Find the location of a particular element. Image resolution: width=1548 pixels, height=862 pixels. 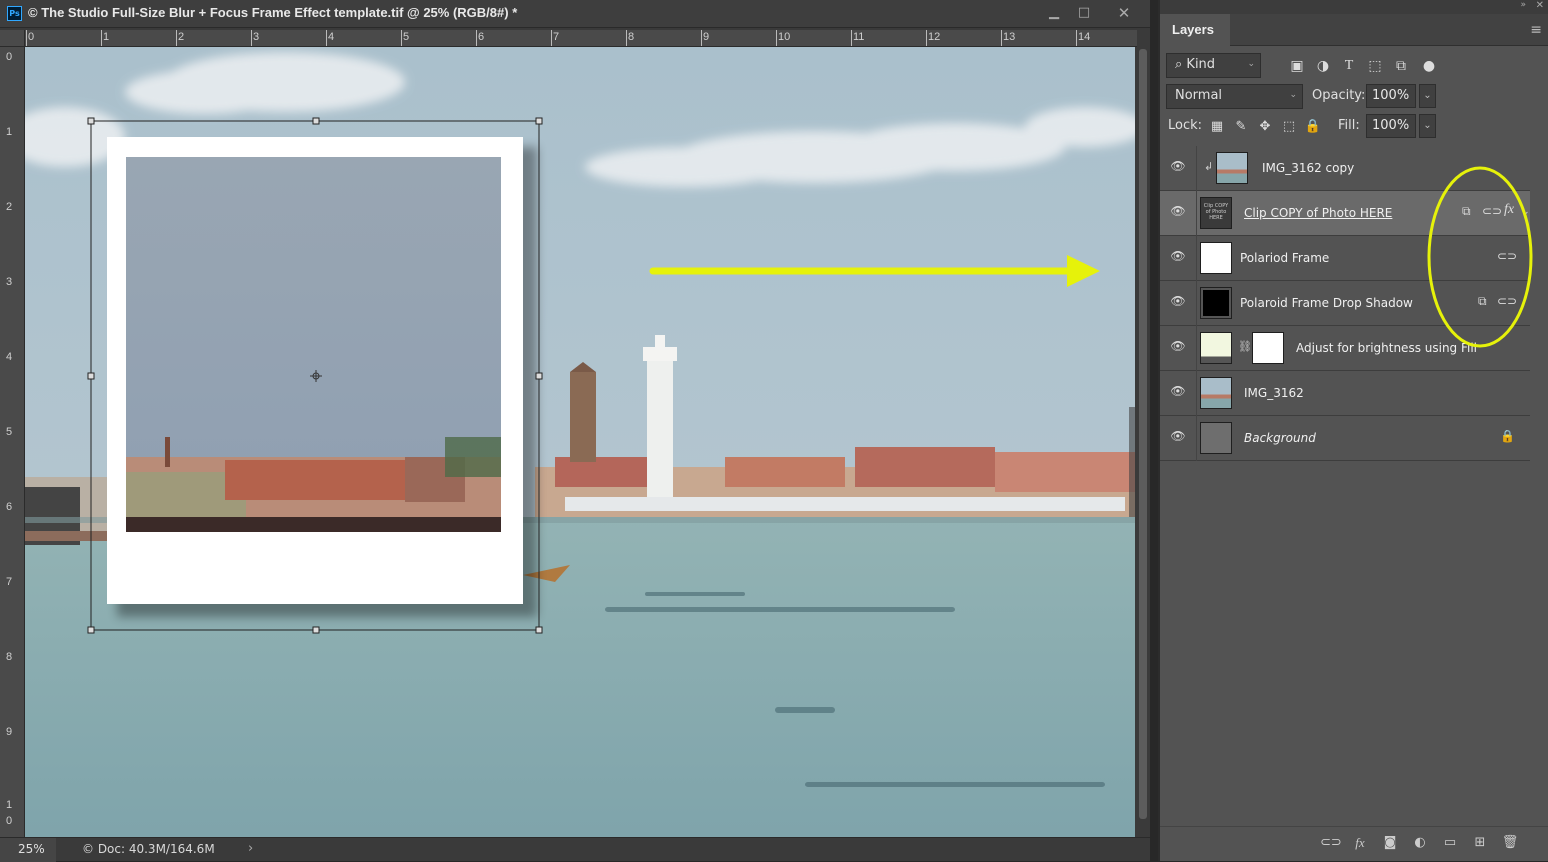

link-layers-icon: ⊂⊃ is located at coordinates (1331, 845).